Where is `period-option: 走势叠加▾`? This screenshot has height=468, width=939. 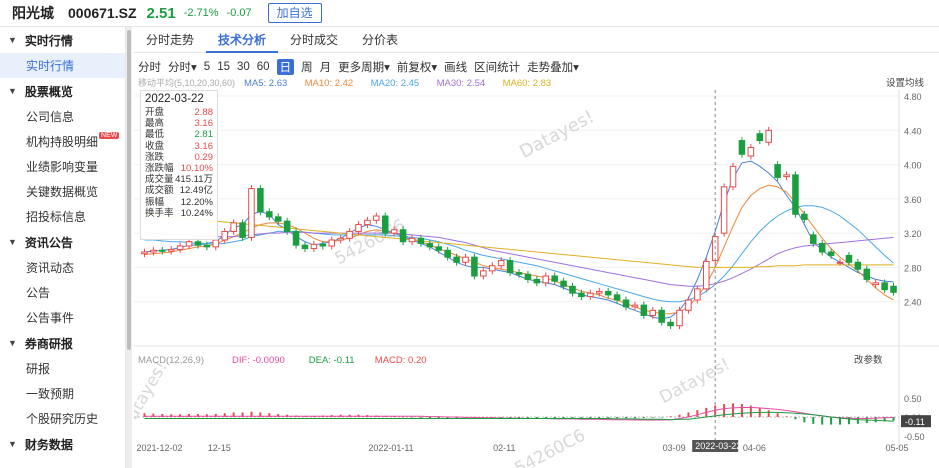
period-option: 走势叠加▾ is located at coordinates (553, 67).